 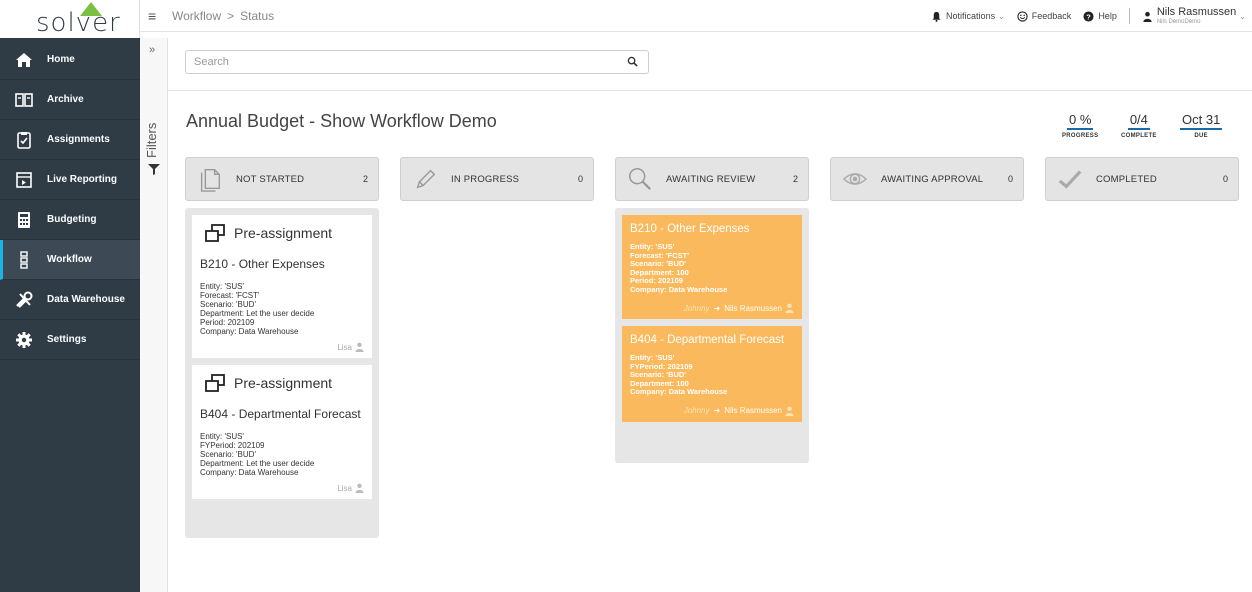 I want to click on card-to: Nils Rasmussen, so click(x=753, y=410).